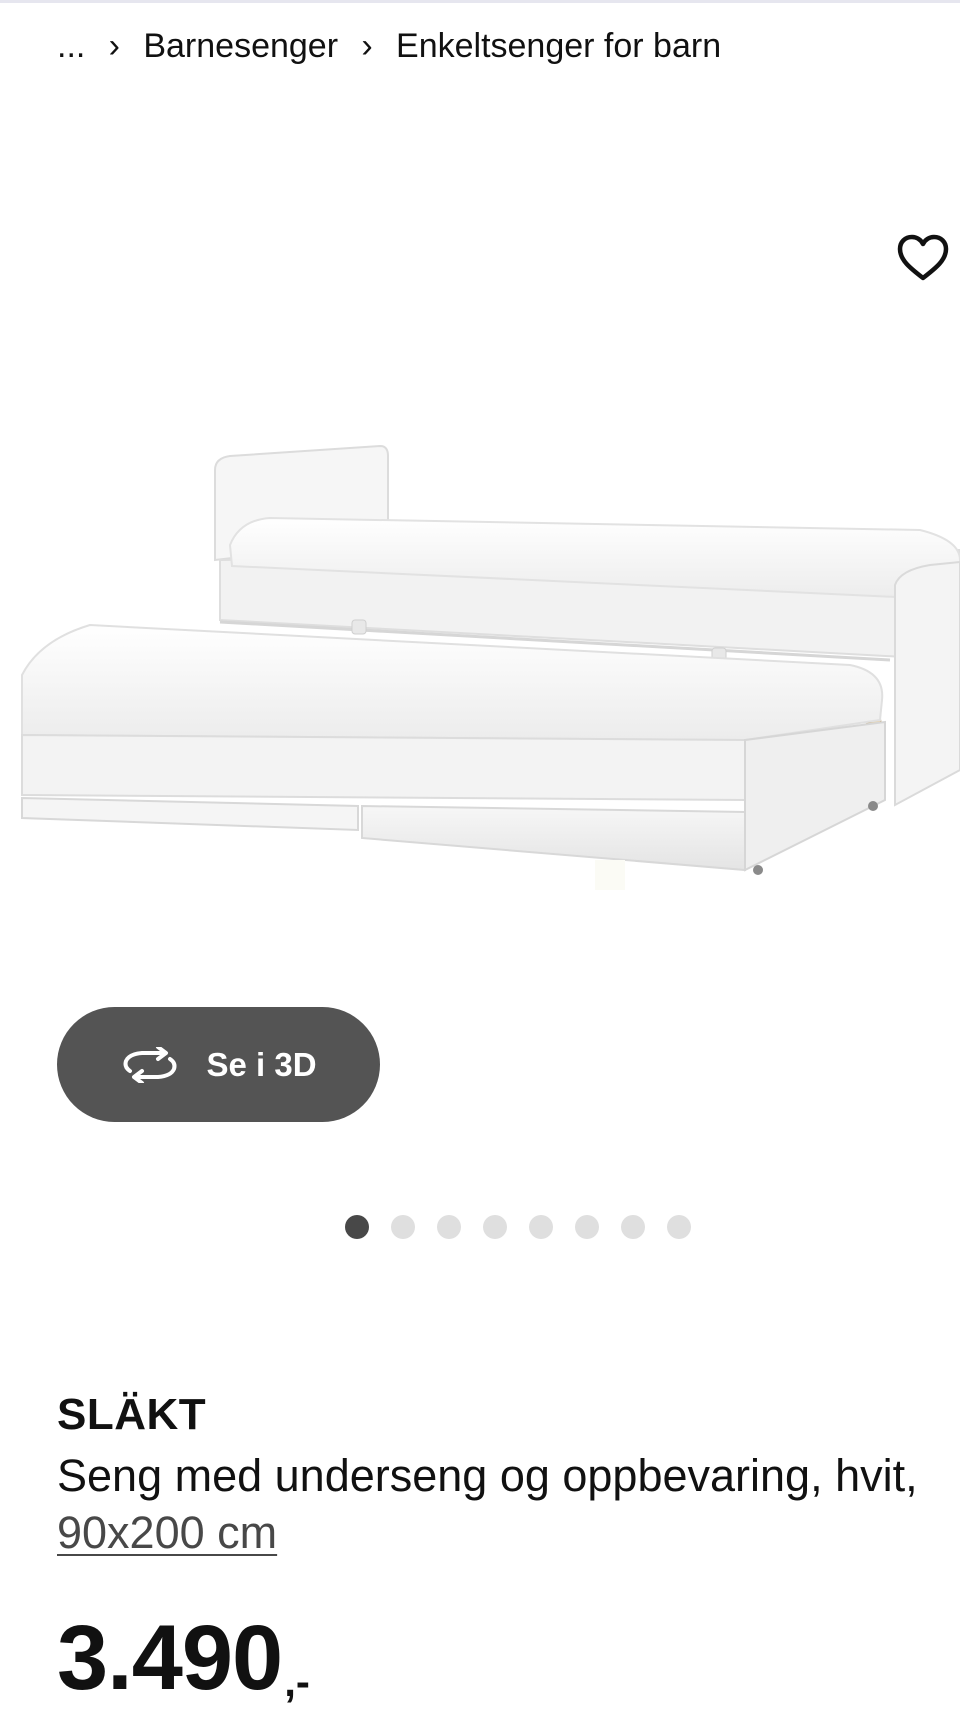 This screenshot has height=1709, width=960. What do you see at coordinates (487, 1475) in the screenshot?
I see `product-description-text: Seng med underseng og oppbevaring, hvit,` at bounding box center [487, 1475].